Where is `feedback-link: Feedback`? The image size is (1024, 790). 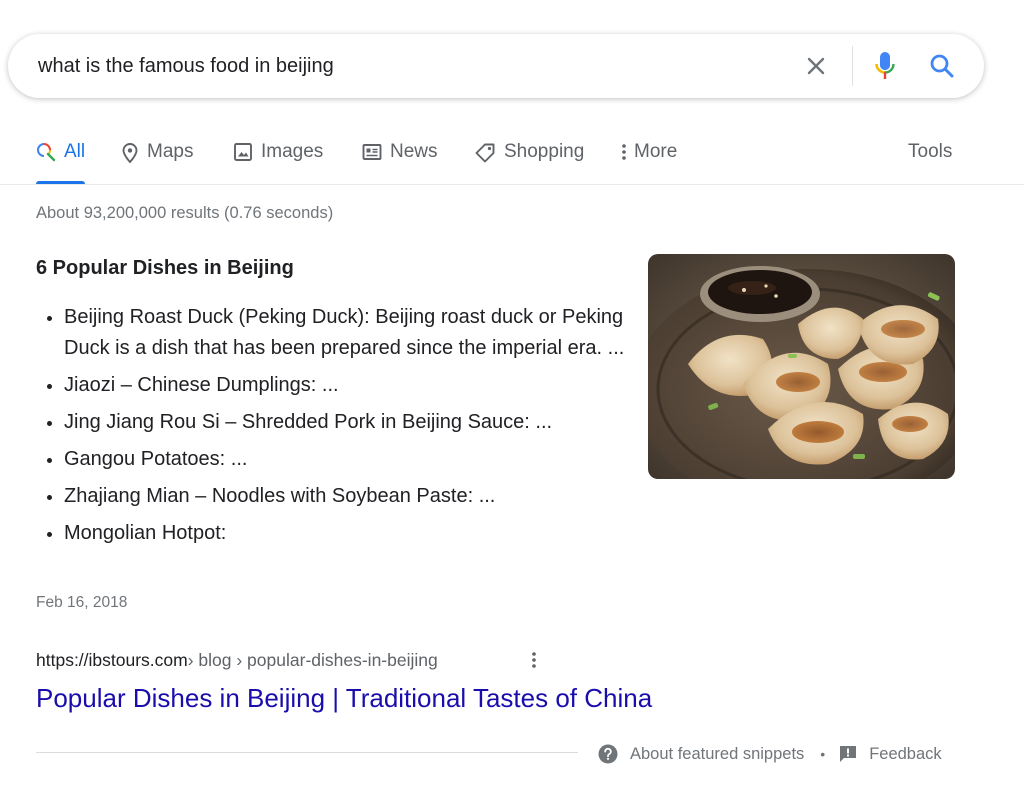 feedback-link: Feedback is located at coordinates (890, 754).